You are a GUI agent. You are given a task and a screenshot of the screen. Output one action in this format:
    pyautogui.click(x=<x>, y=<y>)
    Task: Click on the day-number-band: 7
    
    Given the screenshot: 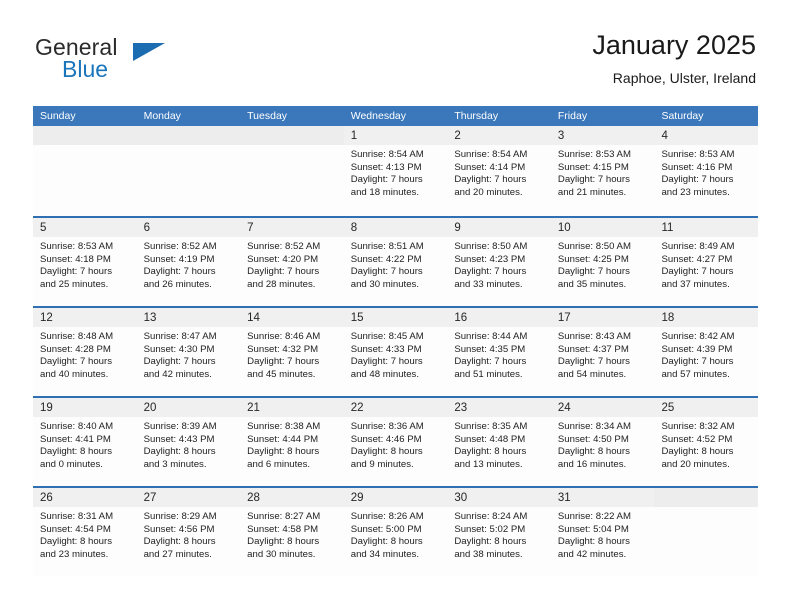 What is the action you would take?
    pyautogui.click(x=292, y=227)
    